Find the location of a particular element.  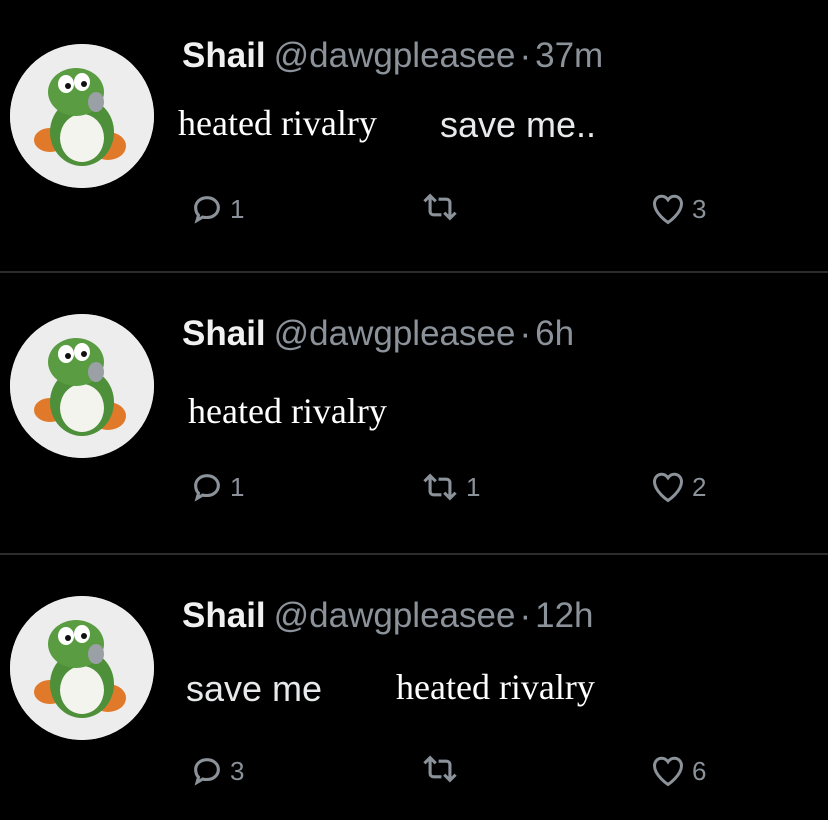

like-count: 2 is located at coordinates (699, 486).